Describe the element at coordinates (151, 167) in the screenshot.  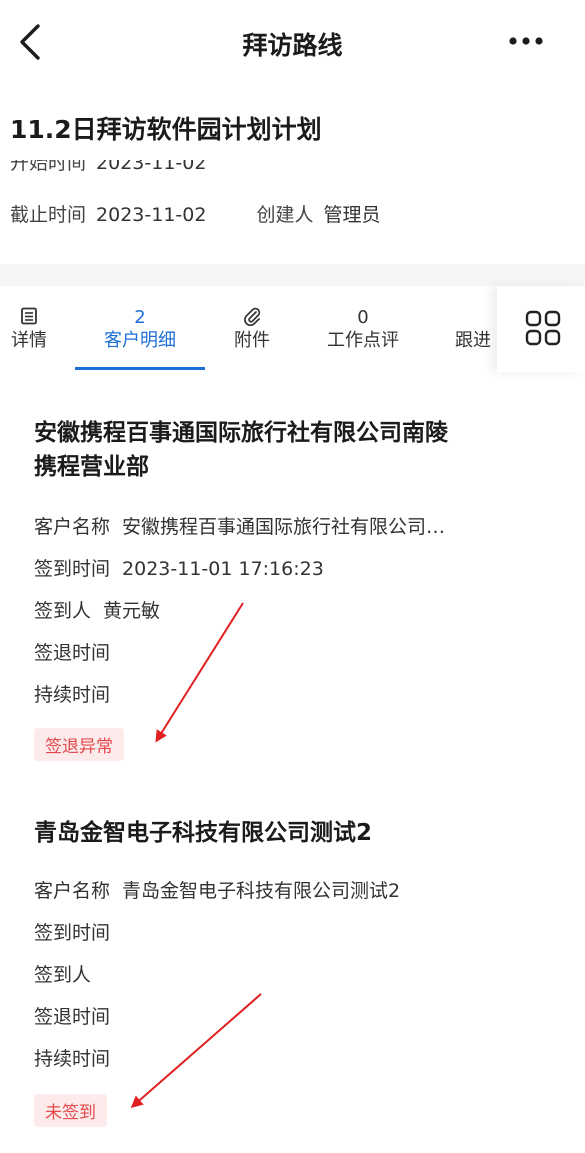
I see `start-time-value: 2023-11-02` at that location.